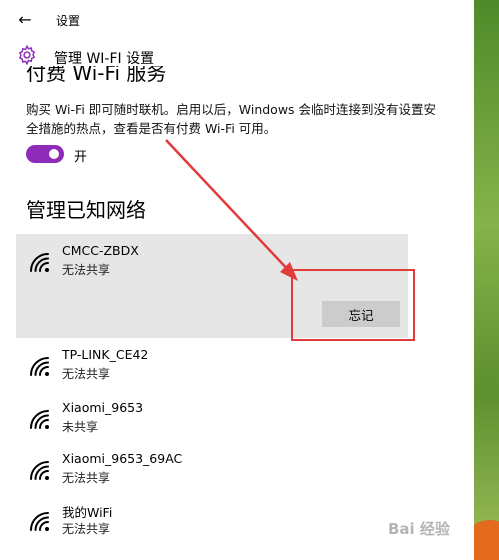 Image resolution: width=499 pixels, height=560 pixels. What do you see at coordinates (96, 74) in the screenshot?
I see `paid-wifi-section-title: 付费 Wi-Fi 服务` at bounding box center [96, 74].